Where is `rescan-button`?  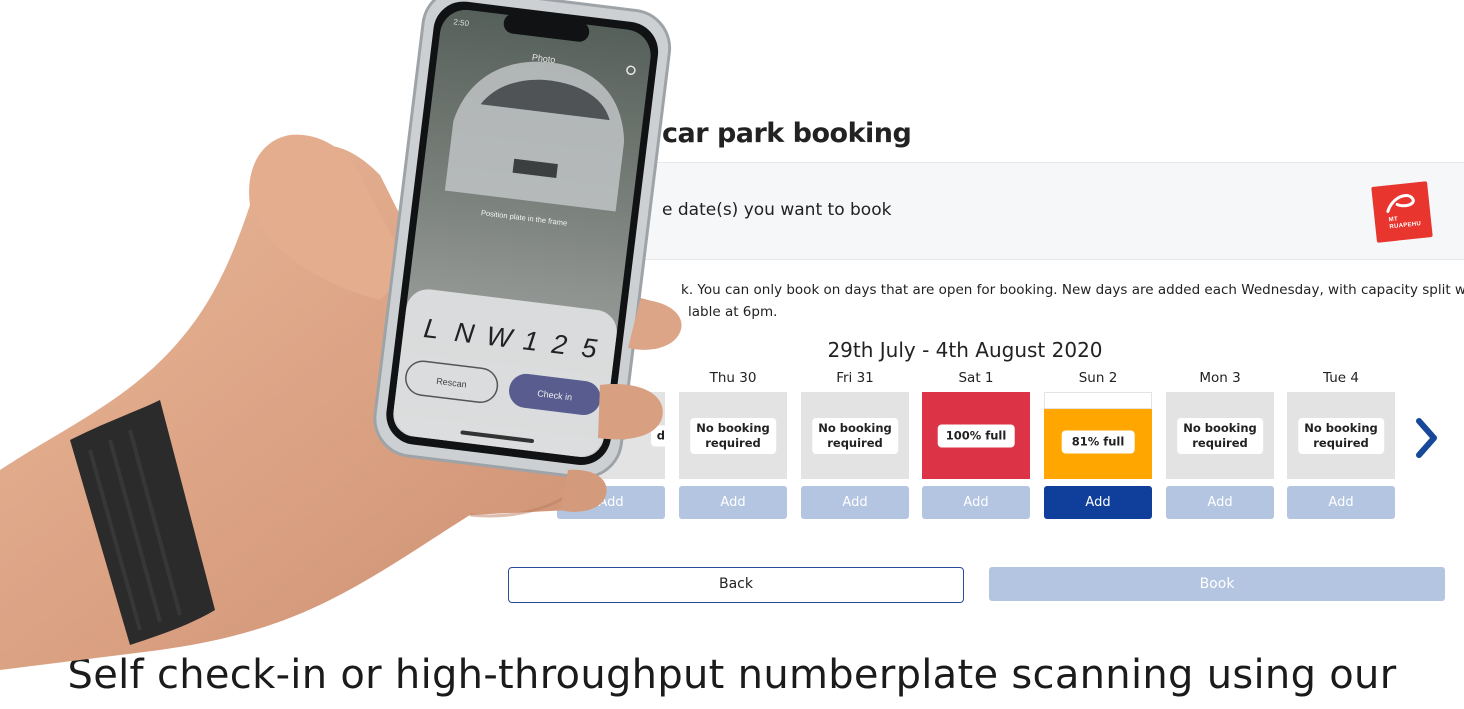
rescan-button is located at coordinates (451, 381).